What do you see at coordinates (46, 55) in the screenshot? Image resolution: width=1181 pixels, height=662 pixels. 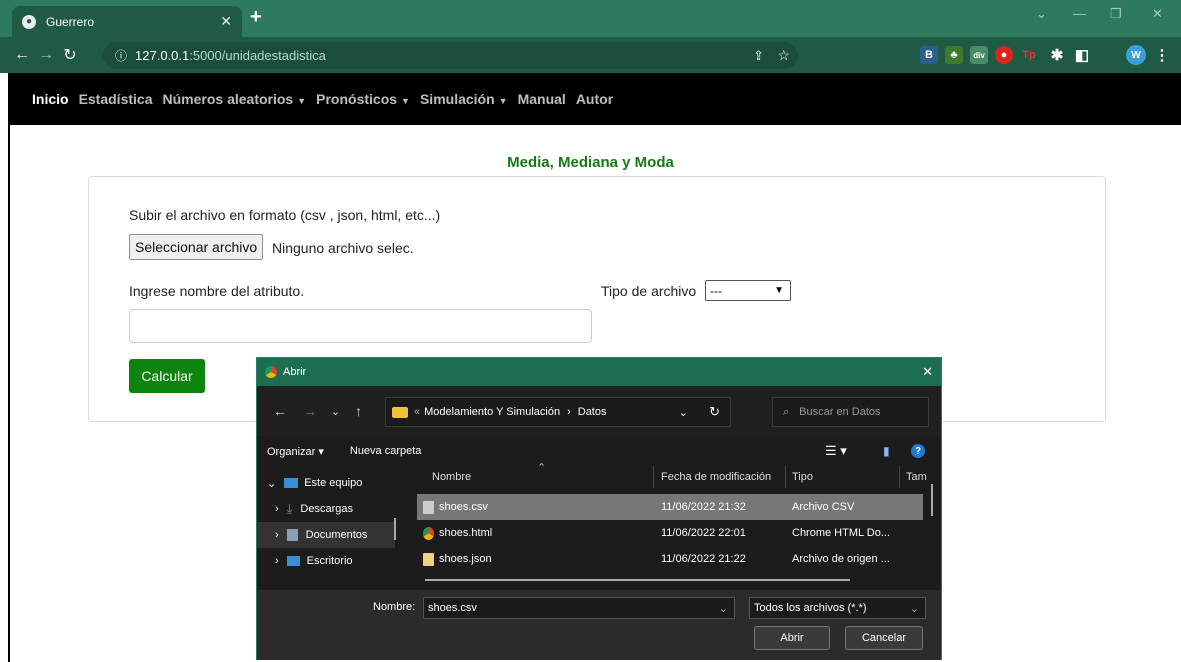 I see `forward-icon: →` at bounding box center [46, 55].